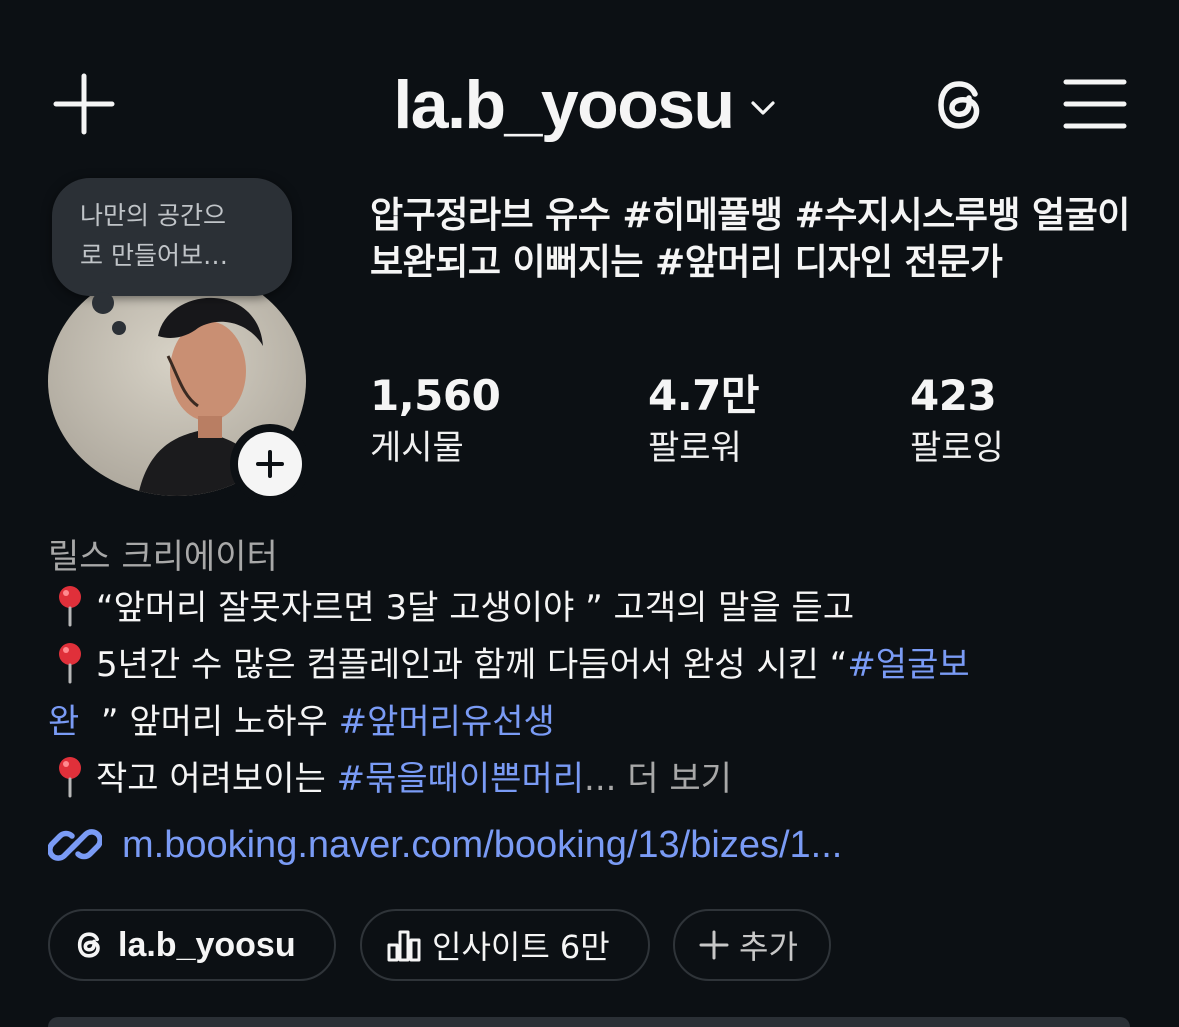 This screenshot has height=1027, width=1179. I want to click on chevron-down-icon, so click(763, 108).